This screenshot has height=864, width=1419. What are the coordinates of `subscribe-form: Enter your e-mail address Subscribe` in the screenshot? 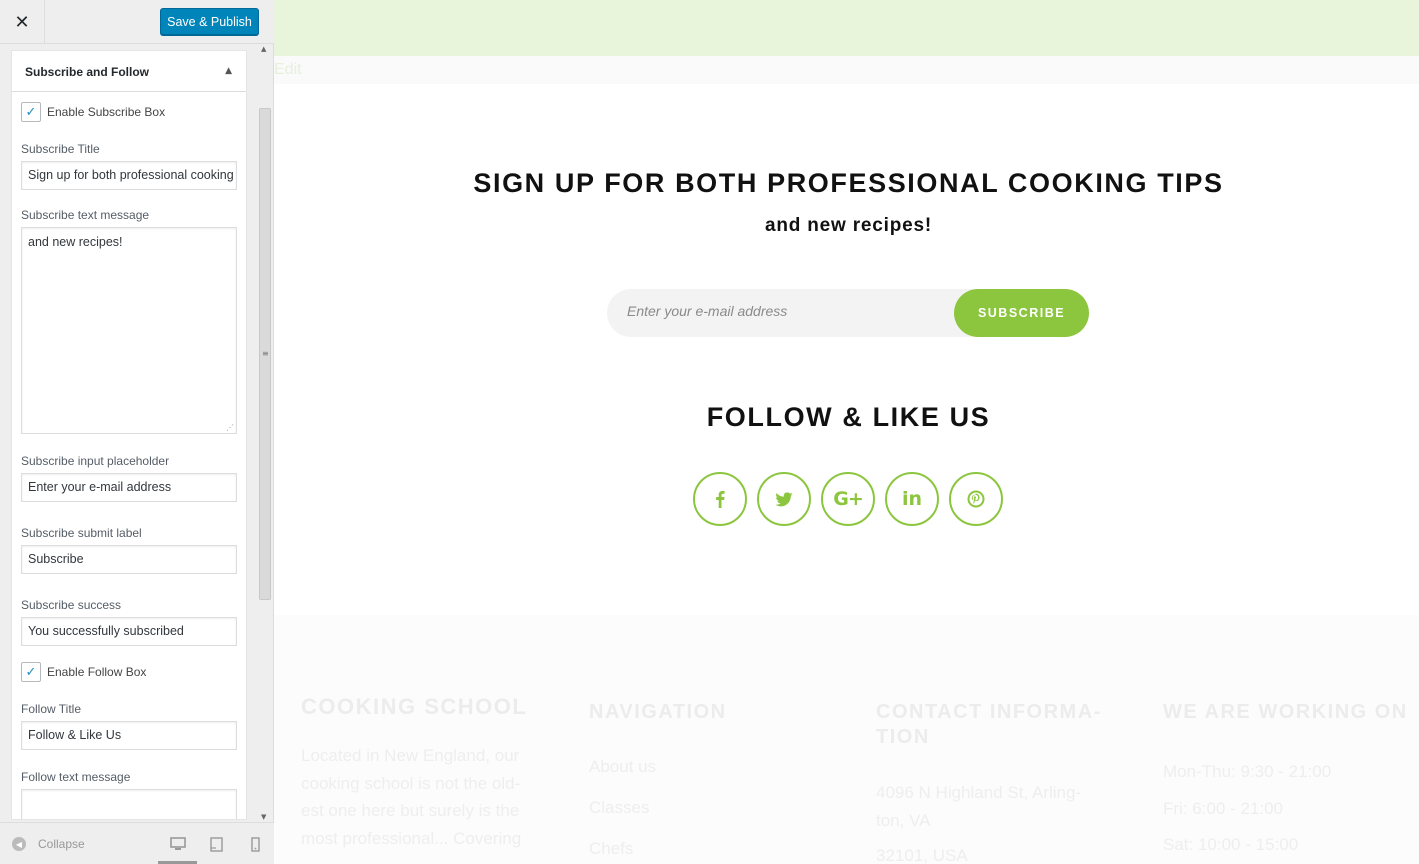 It's located at (848, 313).